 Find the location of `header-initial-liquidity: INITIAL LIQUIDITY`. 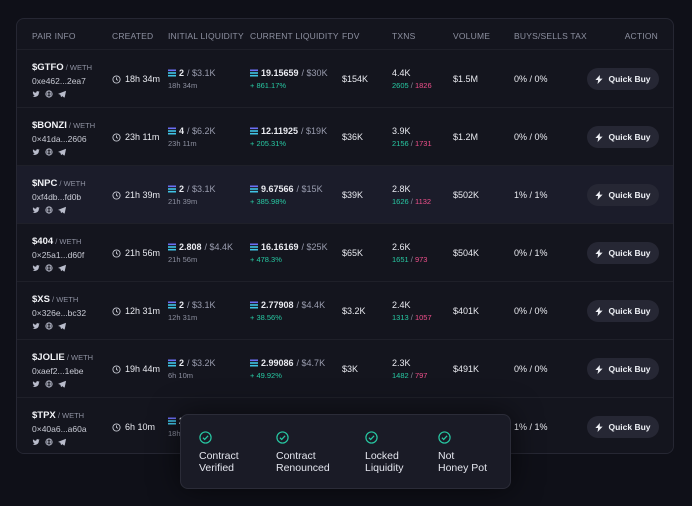

header-initial-liquidity: INITIAL LIQUIDITY is located at coordinates (206, 36).